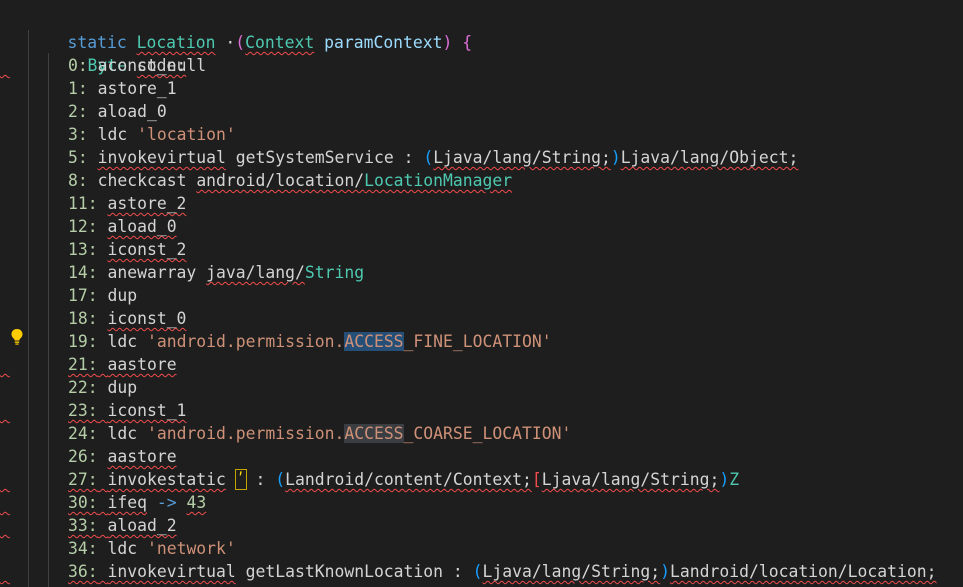  Describe the element at coordinates (374, 433) in the screenshot. I see `occurrence-highlight: ACCESS` at that location.